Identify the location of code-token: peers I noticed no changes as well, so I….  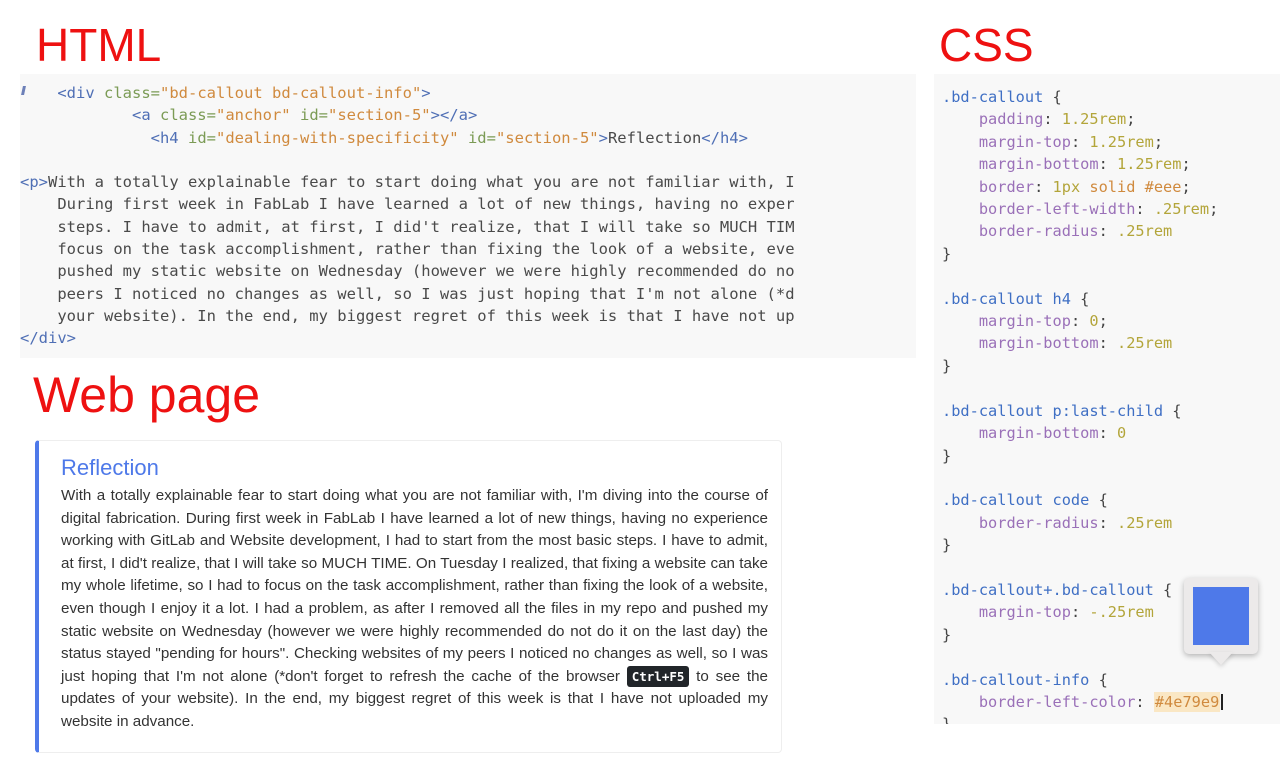
(407, 293).